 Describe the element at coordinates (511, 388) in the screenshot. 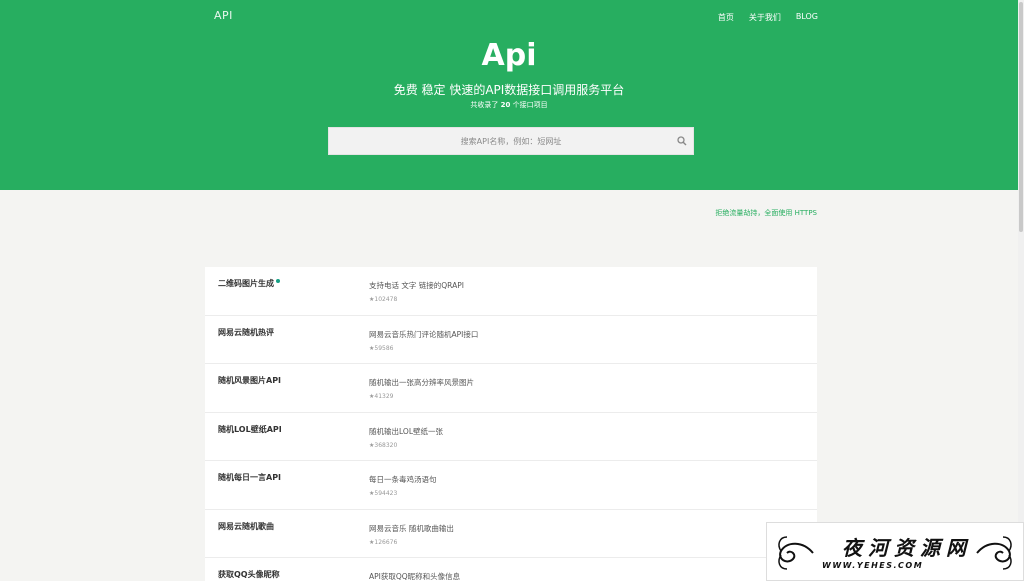

I see `list-item: 随机风景图片API 随机输出一张高分辨率风景图片 ★41329` at that location.